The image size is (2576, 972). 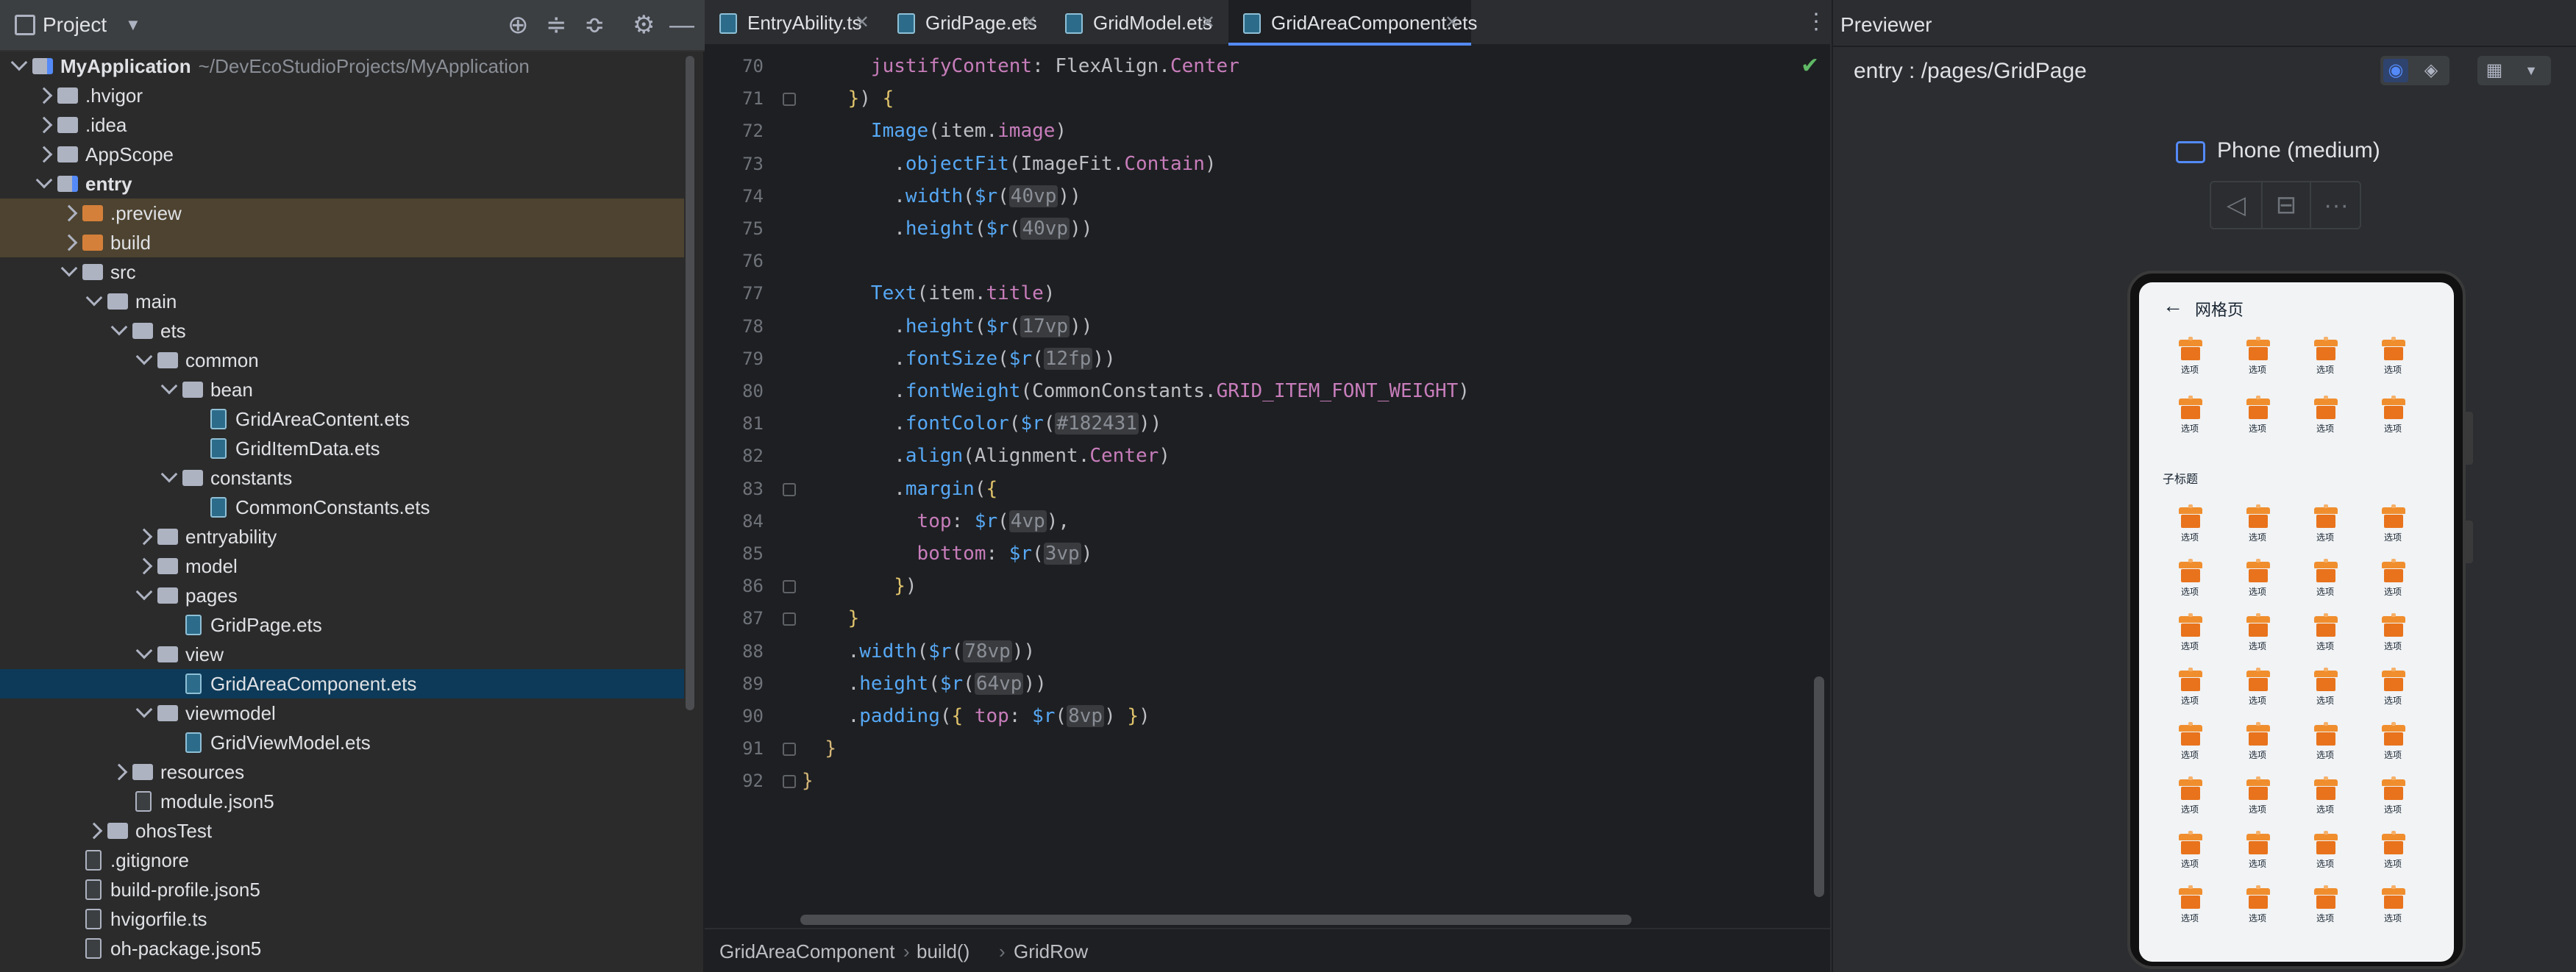 I want to click on hide-icon: —, so click(x=681, y=25).